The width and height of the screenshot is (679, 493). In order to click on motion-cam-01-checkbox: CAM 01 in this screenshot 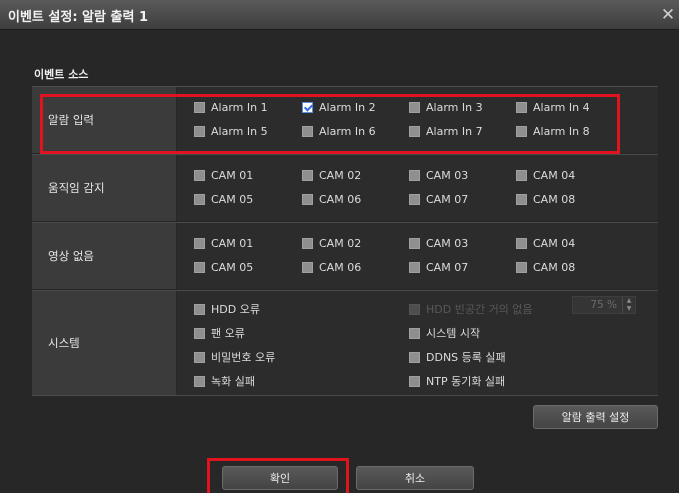, I will do `click(223, 175)`.